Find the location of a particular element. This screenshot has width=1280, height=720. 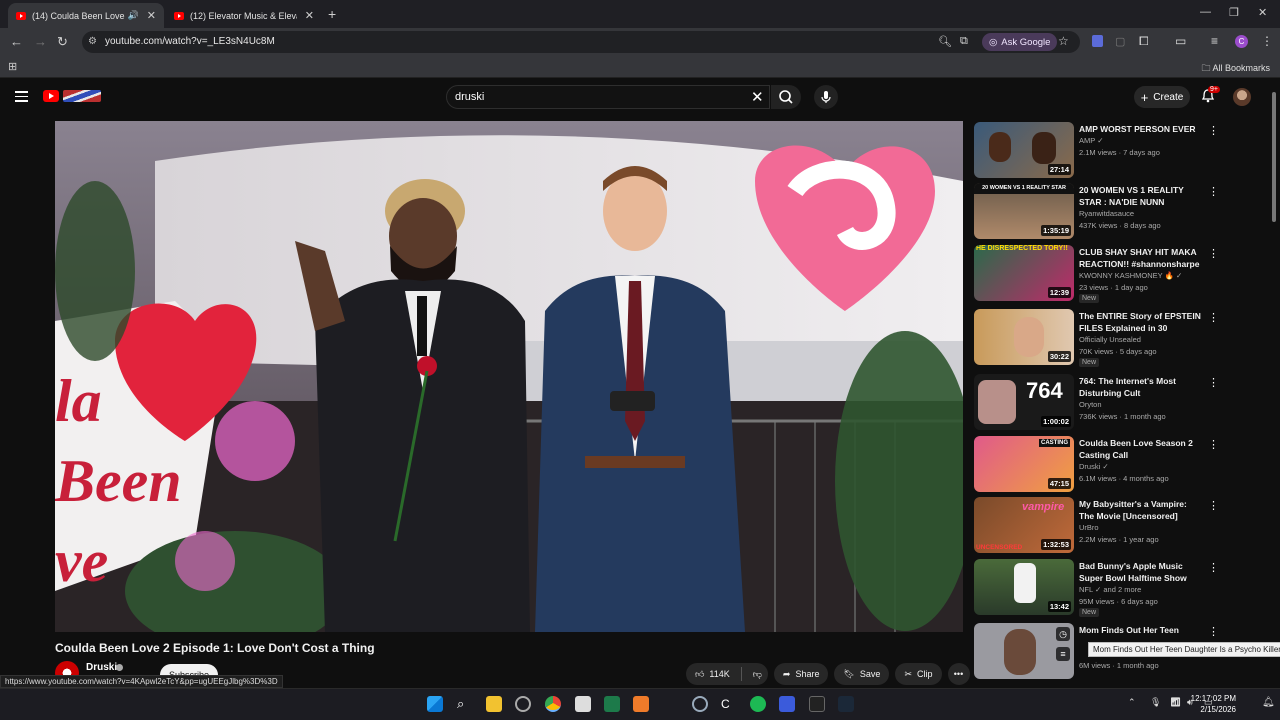

video-title: 20 WOMEN VS 1 REALITY STAR : NA'DIE NUNN is located at coordinates (1140, 196).